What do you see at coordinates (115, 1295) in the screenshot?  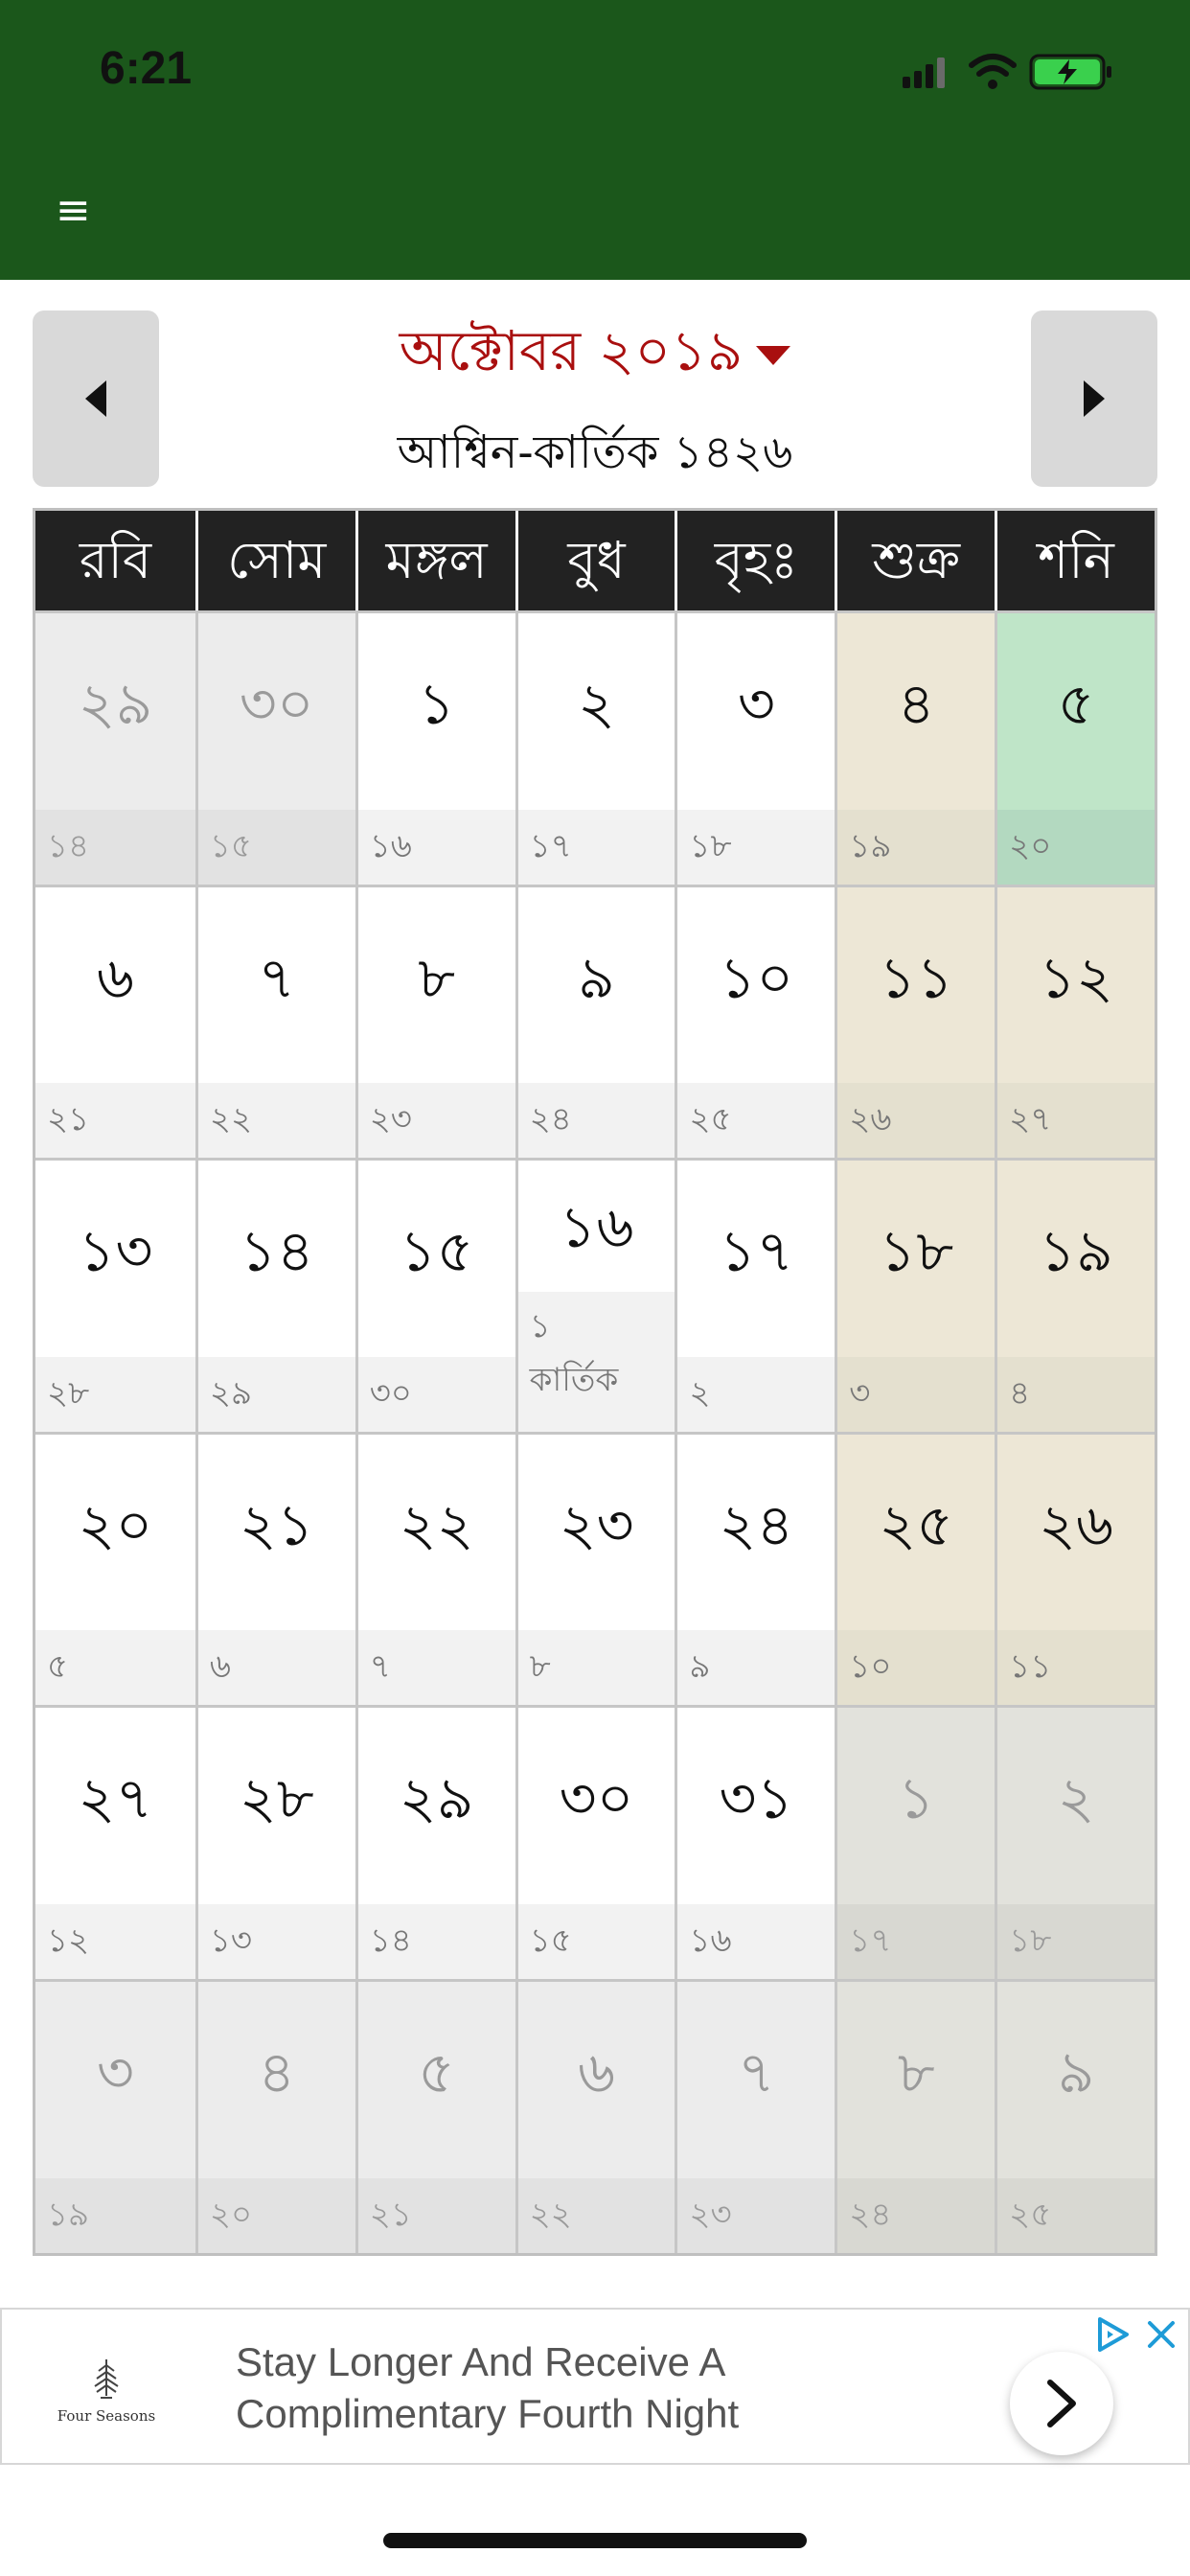 I see `calendar-day-cell: ১৩ ২৮` at bounding box center [115, 1295].